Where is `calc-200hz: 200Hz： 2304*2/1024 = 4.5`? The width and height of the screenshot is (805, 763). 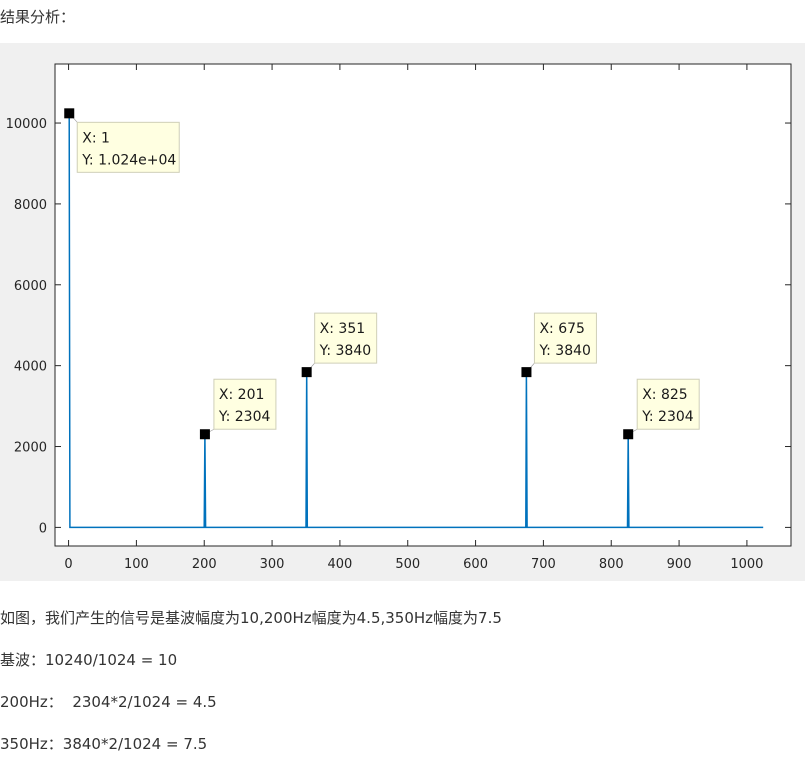
calc-200hz: 200Hz： 2304*2/1024 = 4.5 is located at coordinates (108, 702).